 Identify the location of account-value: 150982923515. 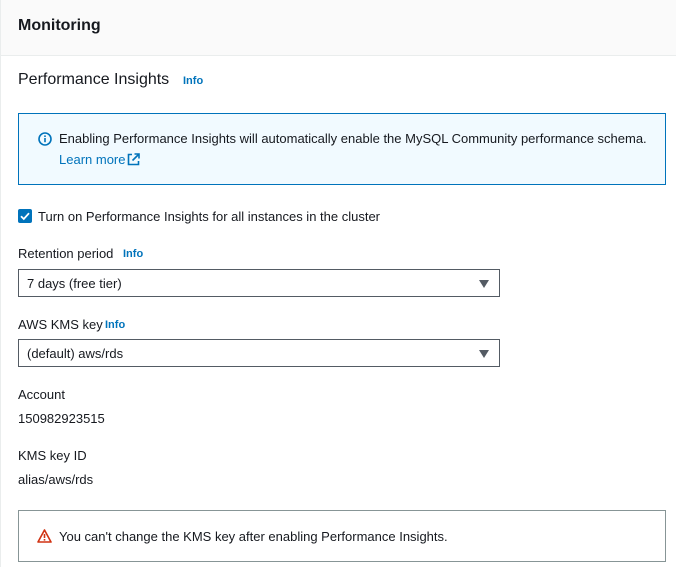
(61, 418).